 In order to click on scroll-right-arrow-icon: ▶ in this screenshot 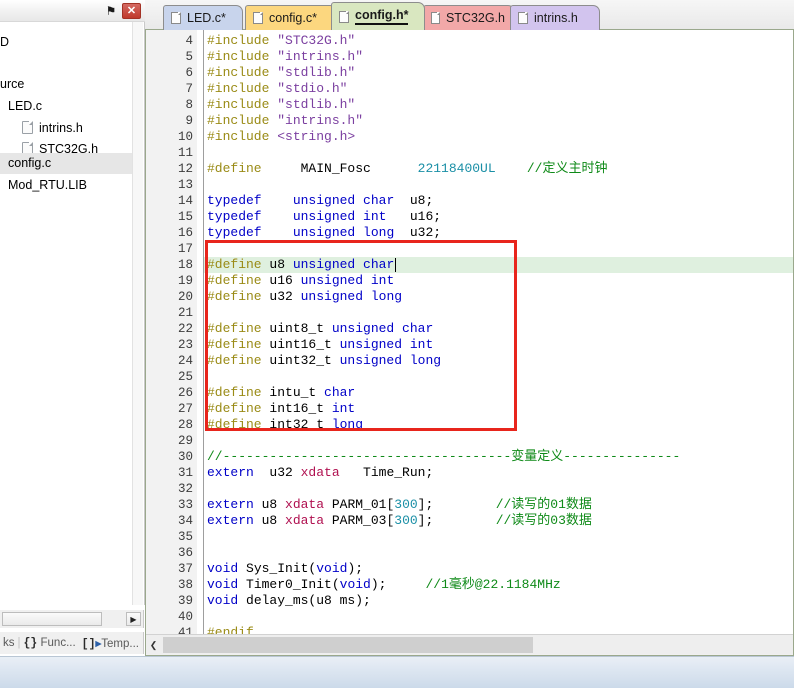, I will do `click(133, 619)`.